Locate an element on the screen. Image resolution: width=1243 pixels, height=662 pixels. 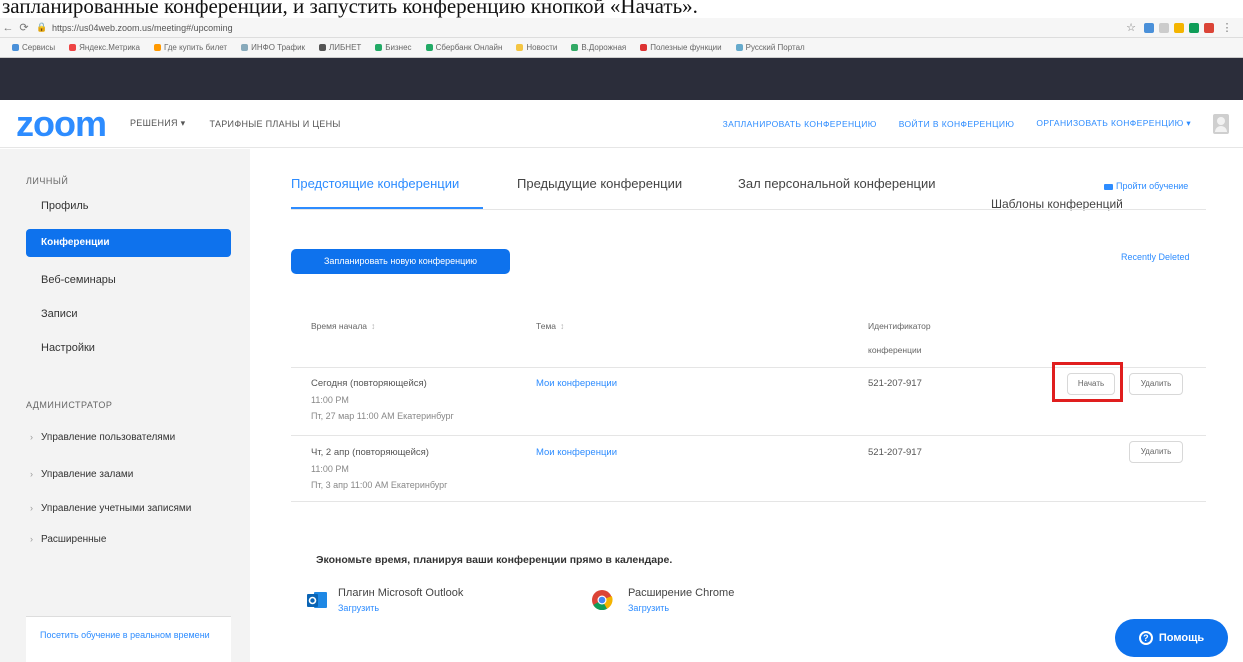
reload-icon: ⟳ is located at coordinates (24, 27).